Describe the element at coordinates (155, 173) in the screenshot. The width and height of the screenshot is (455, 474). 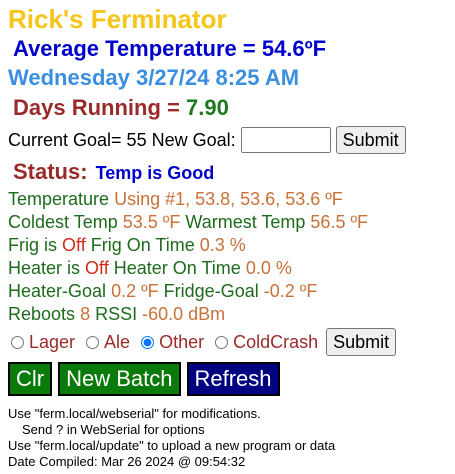
I see `status-value: Temp is Good` at that location.